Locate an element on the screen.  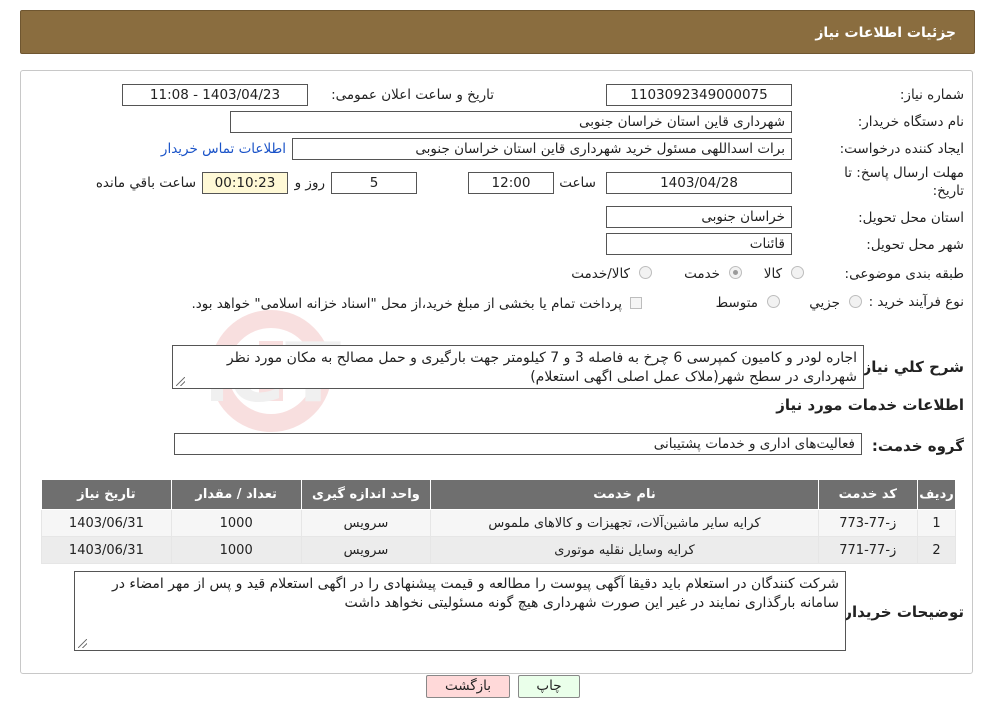
row-index: 1 is located at coordinates (936, 523).